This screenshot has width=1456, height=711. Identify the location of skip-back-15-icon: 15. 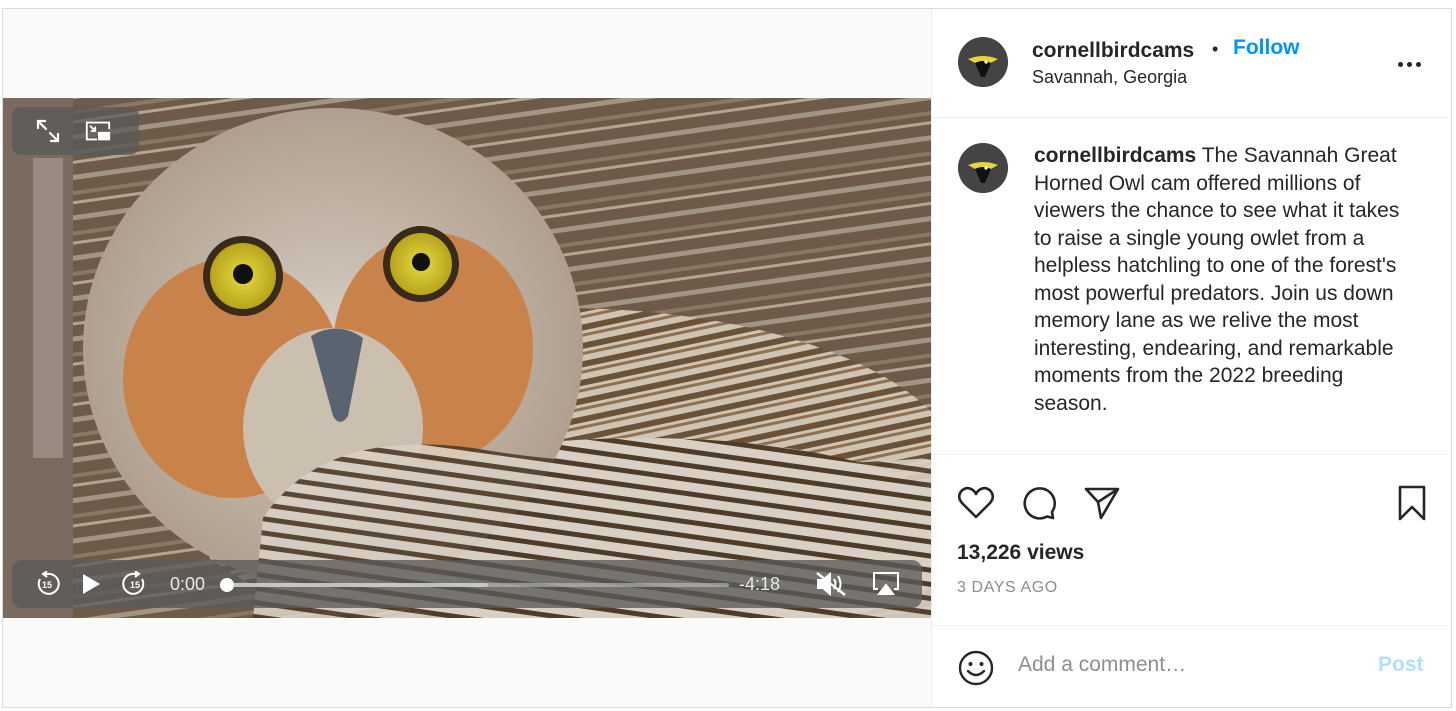
(47, 584).